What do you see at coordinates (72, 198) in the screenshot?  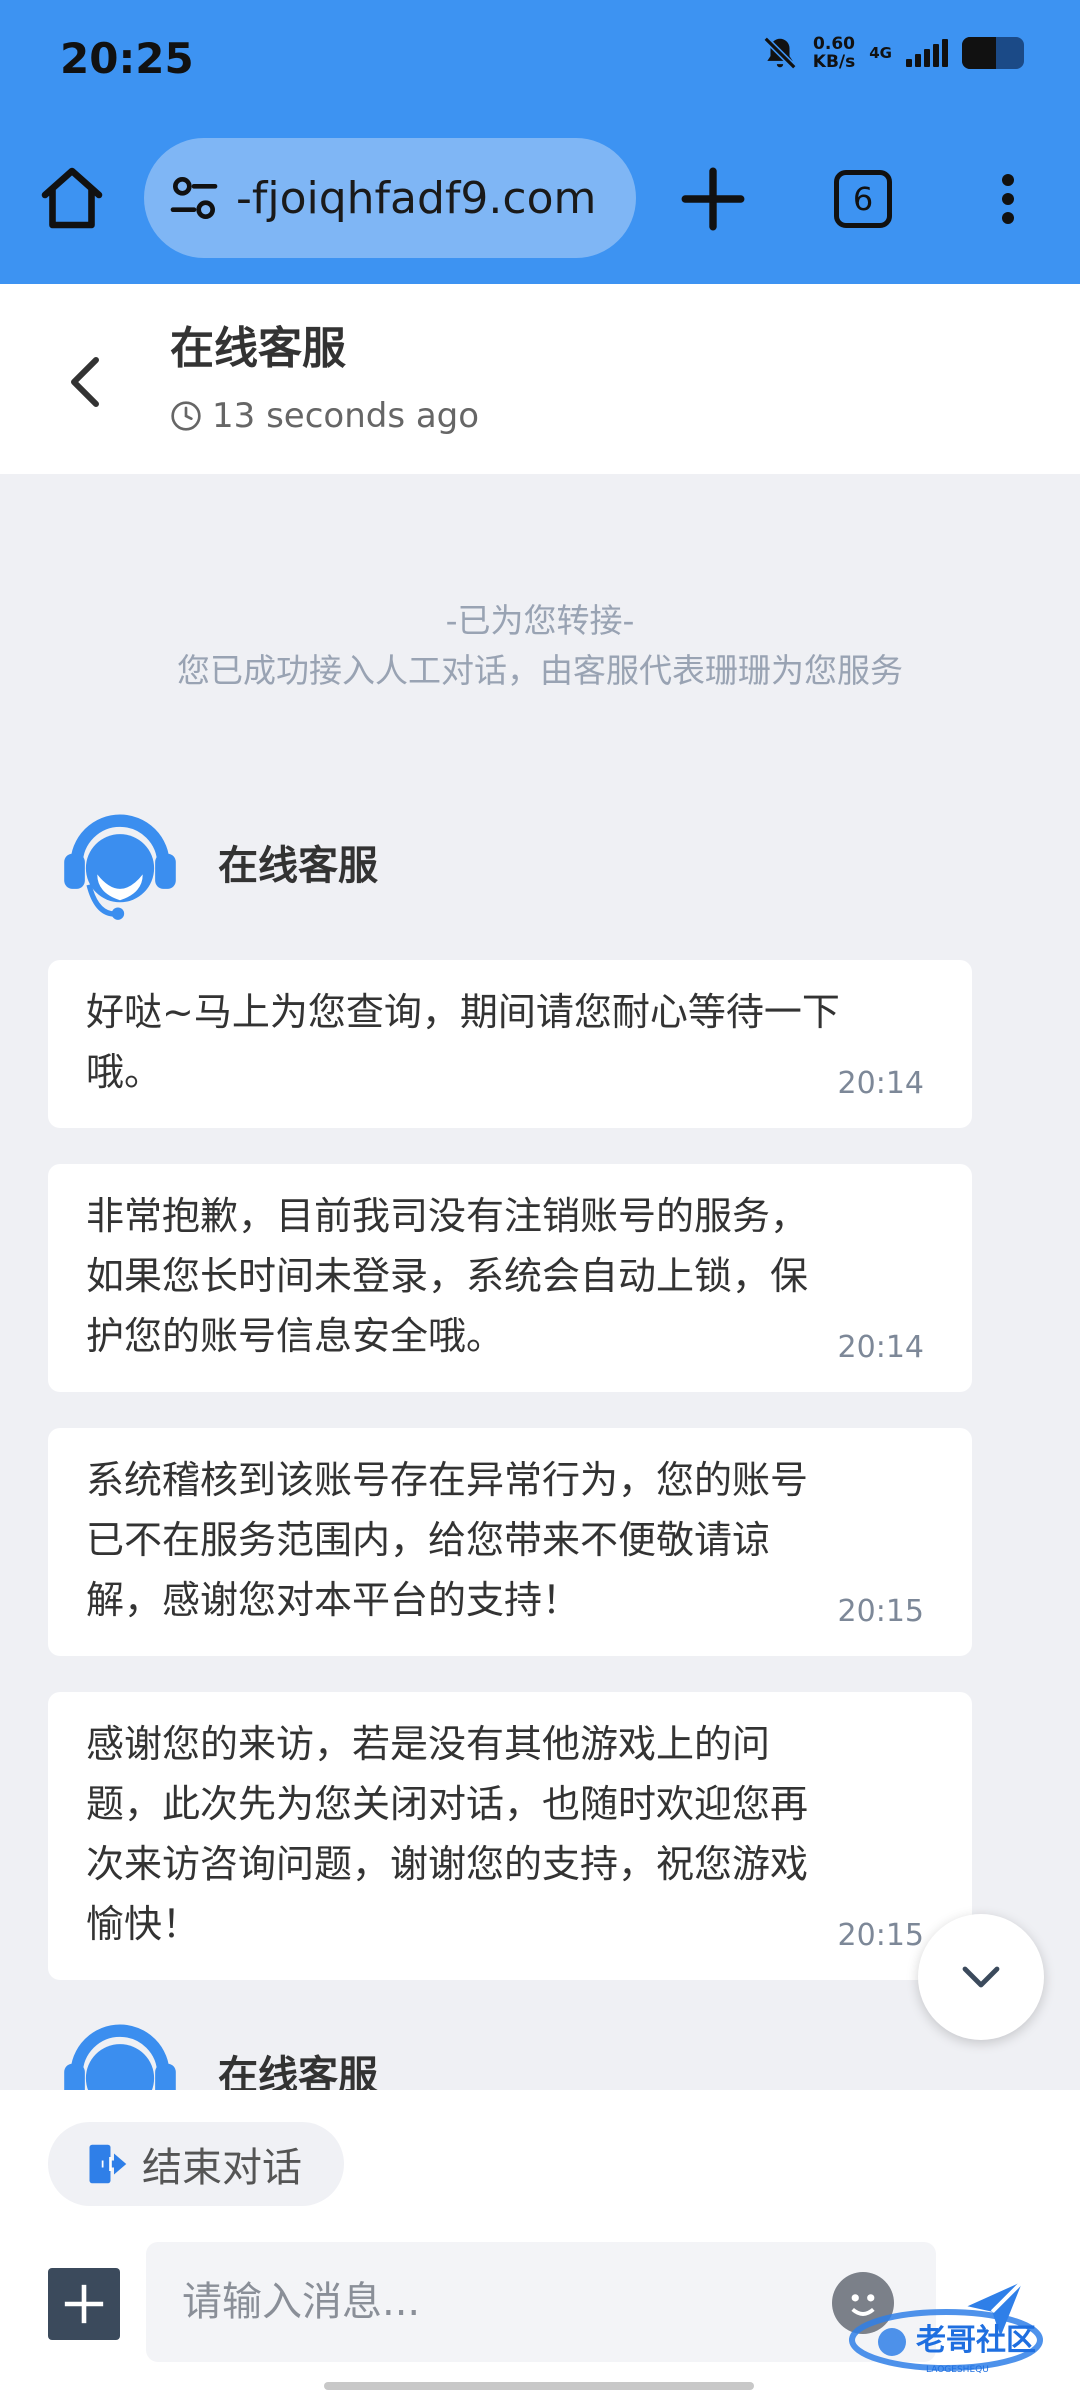 I see `home-icon` at bounding box center [72, 198].